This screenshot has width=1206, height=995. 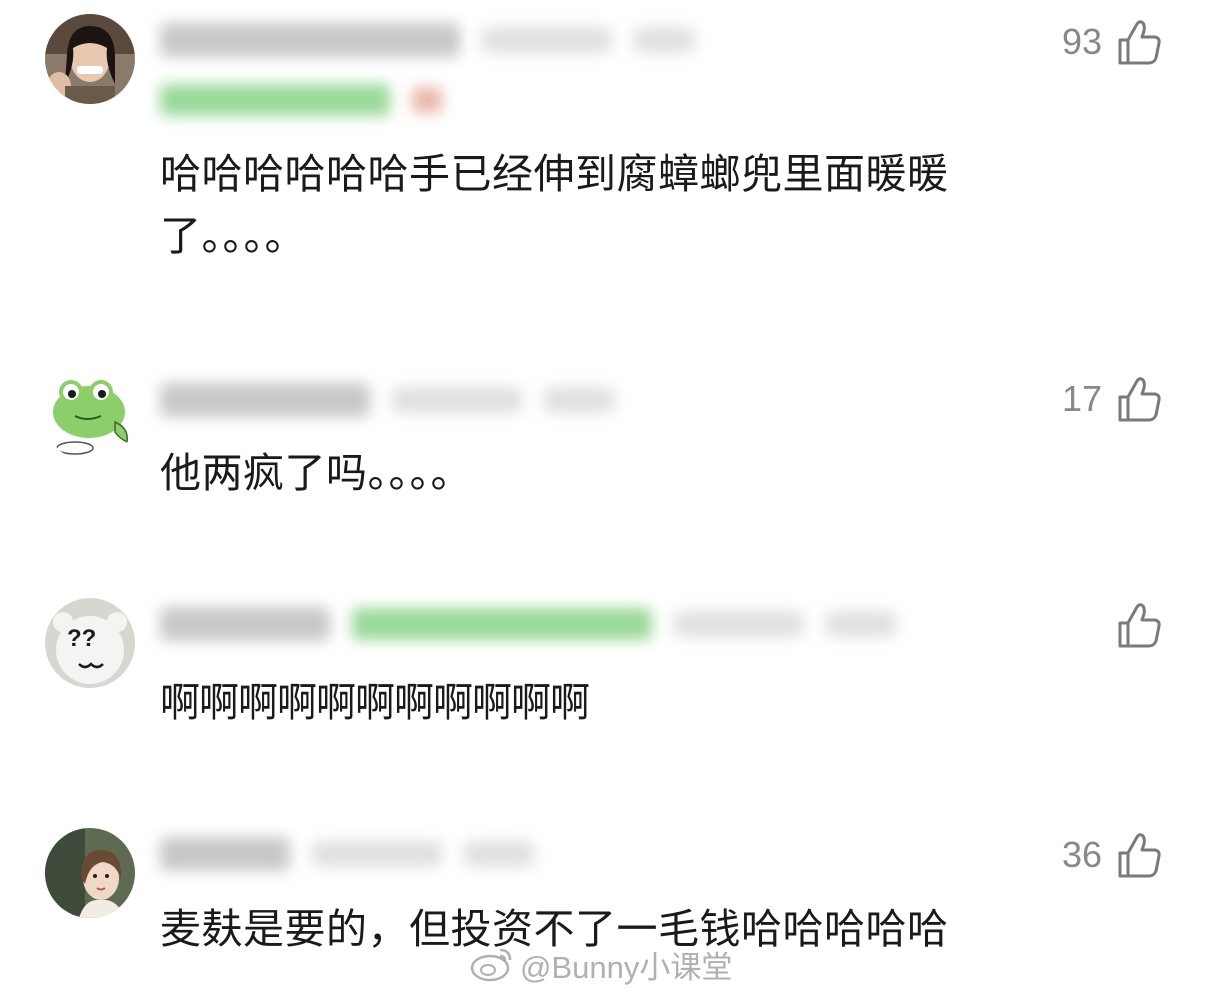 What do you see at coordinates (1112, 855) in the screenshot?
I see `like-button: 36` at bounding box center [1112, 855].